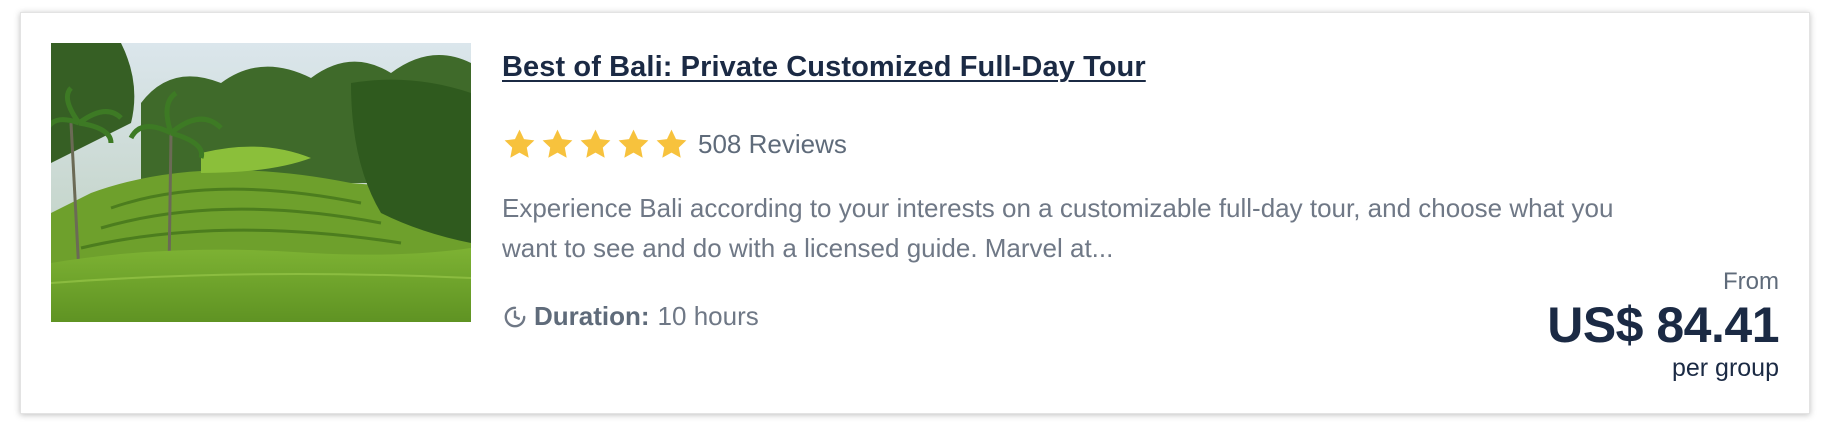 This screenshot has width=1830, height=428. I want to click on price-block: From US$ 84.41 per group, so click(1663, 325).